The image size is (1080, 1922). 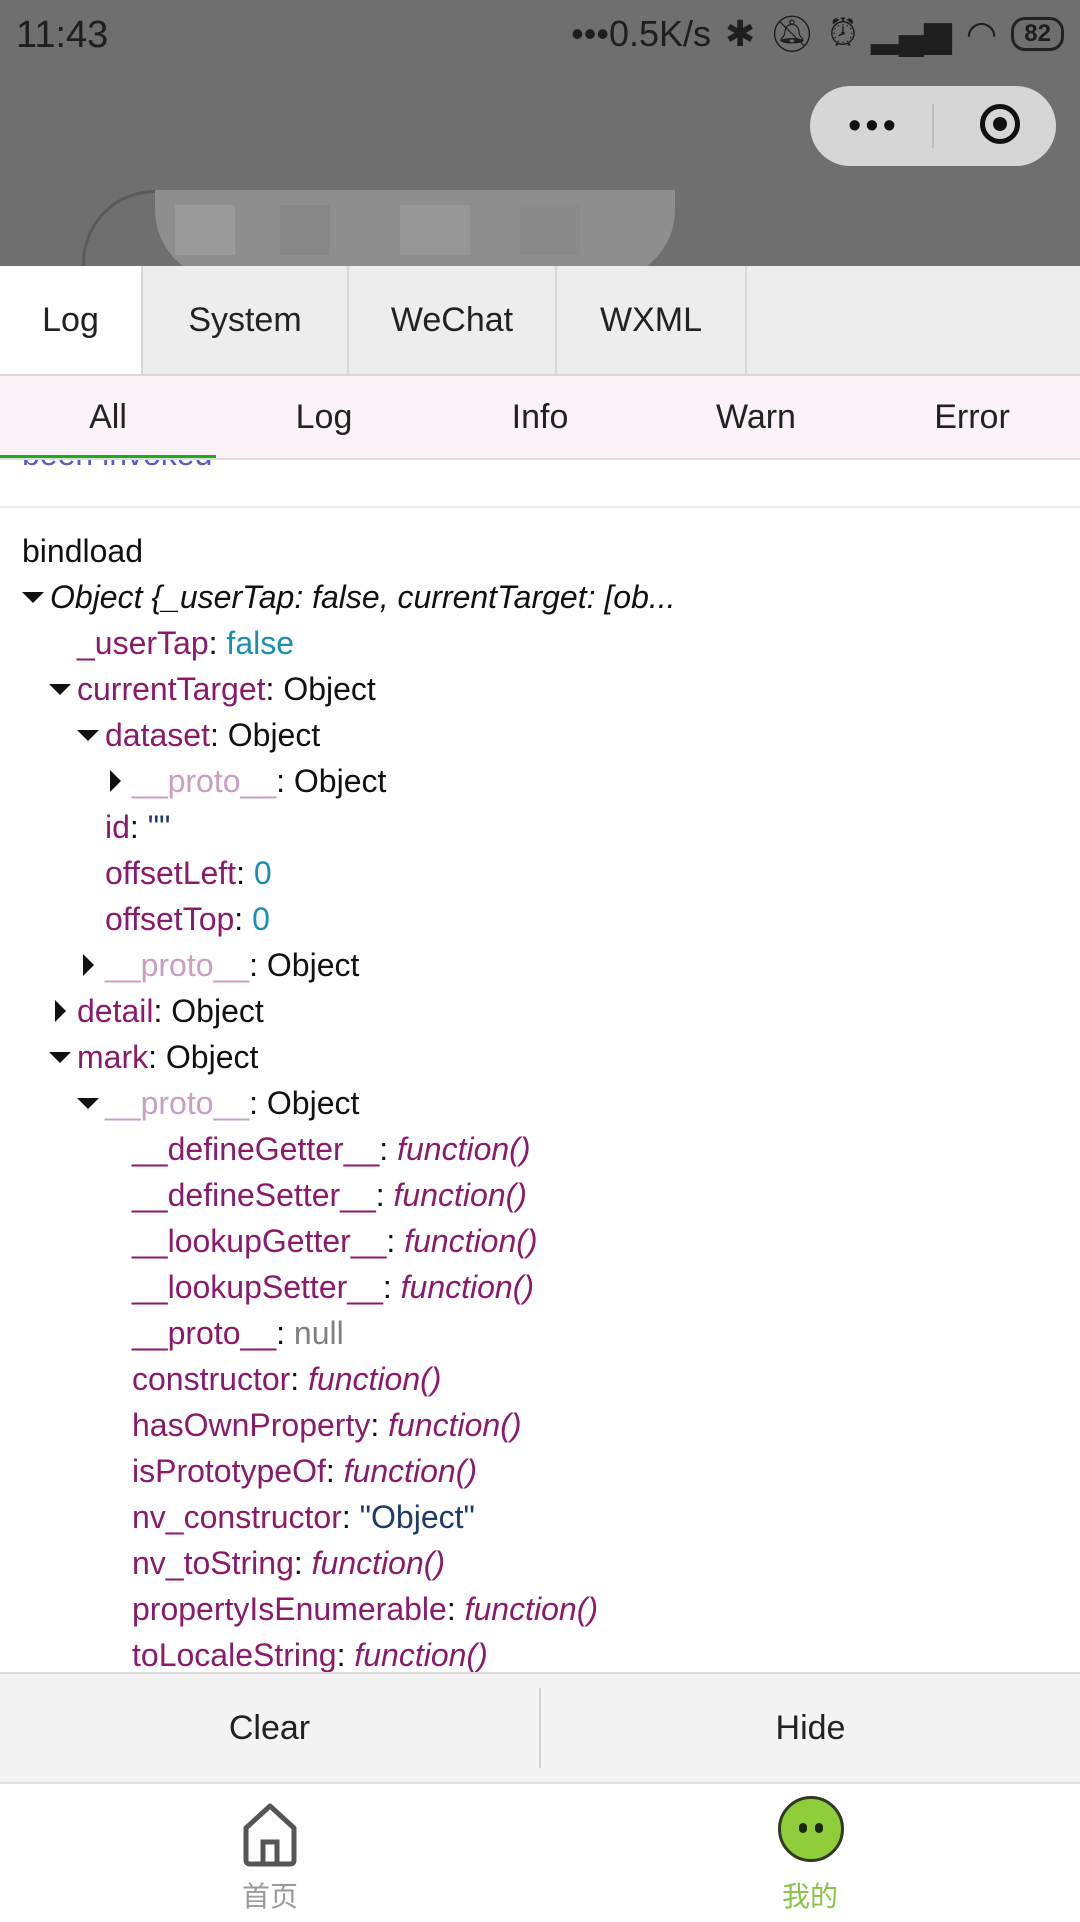 I want to click on filter-info: Info, so click(x=540, y=417).